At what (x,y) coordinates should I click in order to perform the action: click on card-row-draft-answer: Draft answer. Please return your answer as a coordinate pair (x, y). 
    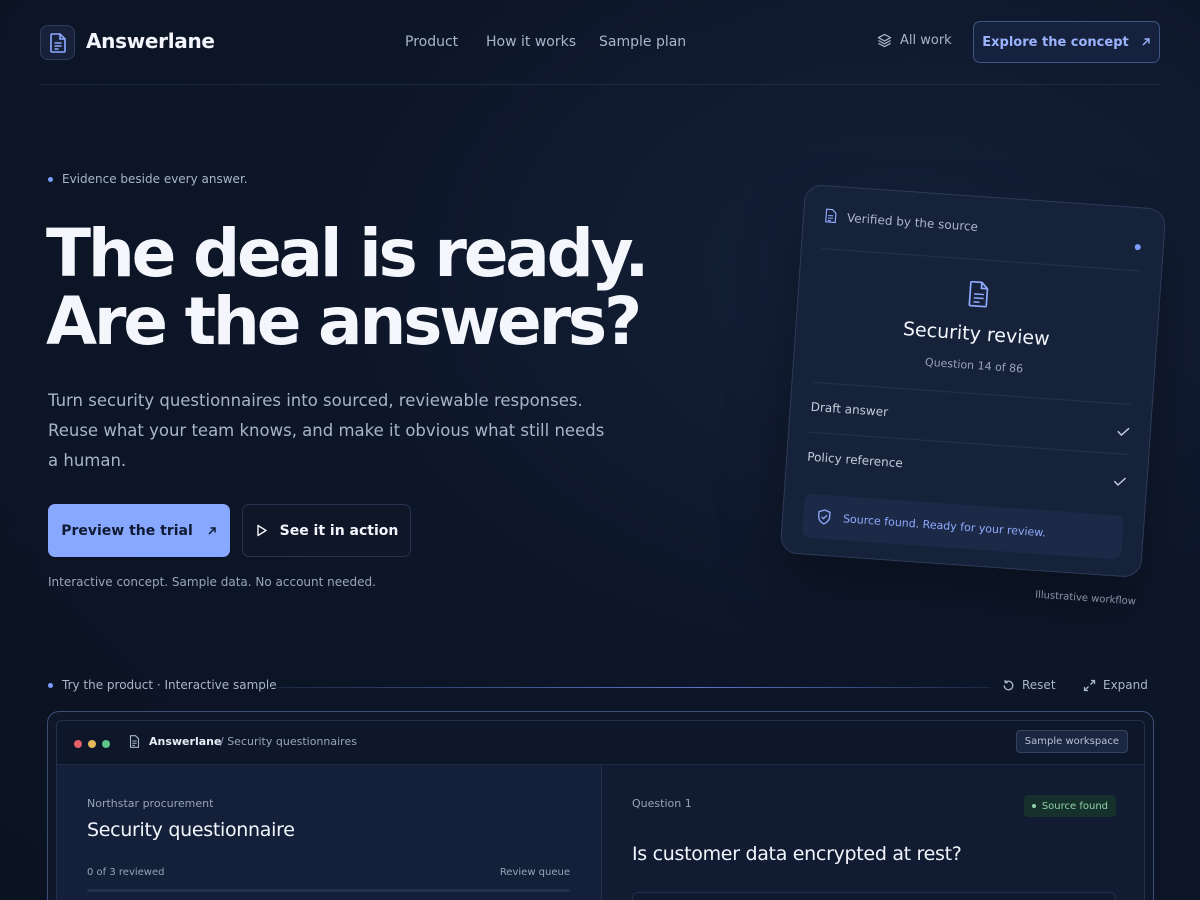
    Looking at the image, I should click on (970, 418).